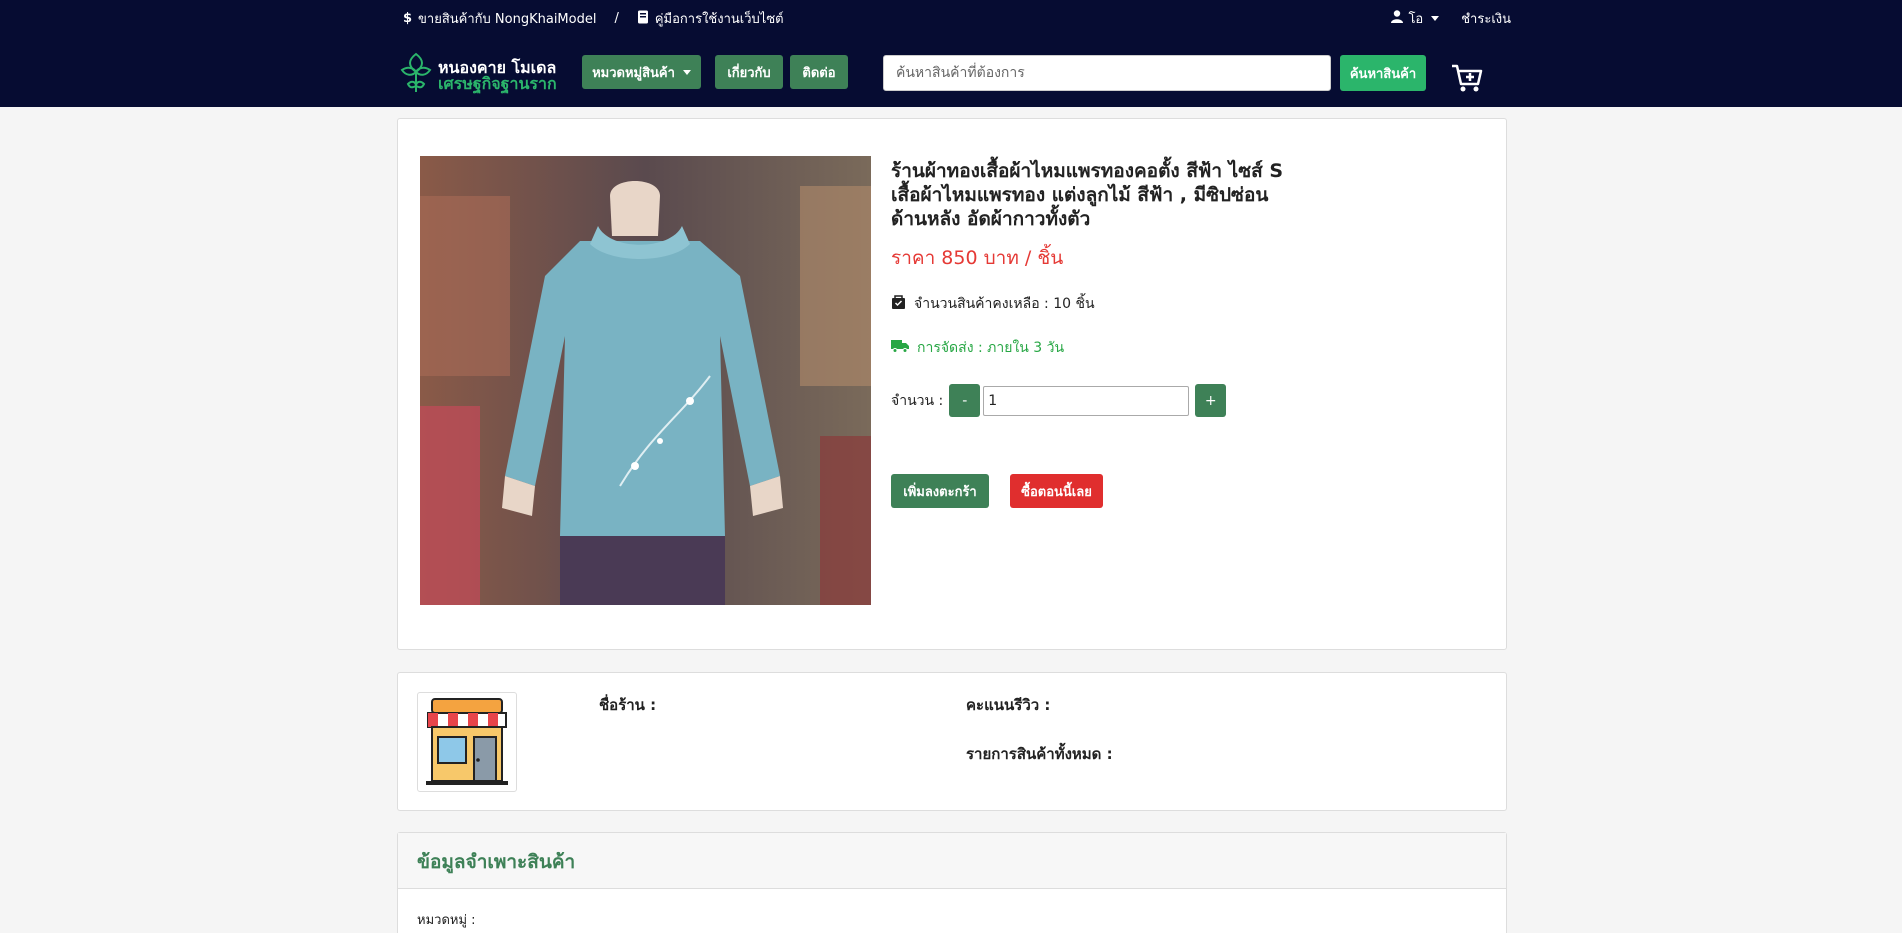  What do you see at coordinates (1101, 304) in the screenshot?
I see `stock-info: จำนวนสินค้าคงเหลือ : 10 ชิ้น` at bounding box center [1101, 304].